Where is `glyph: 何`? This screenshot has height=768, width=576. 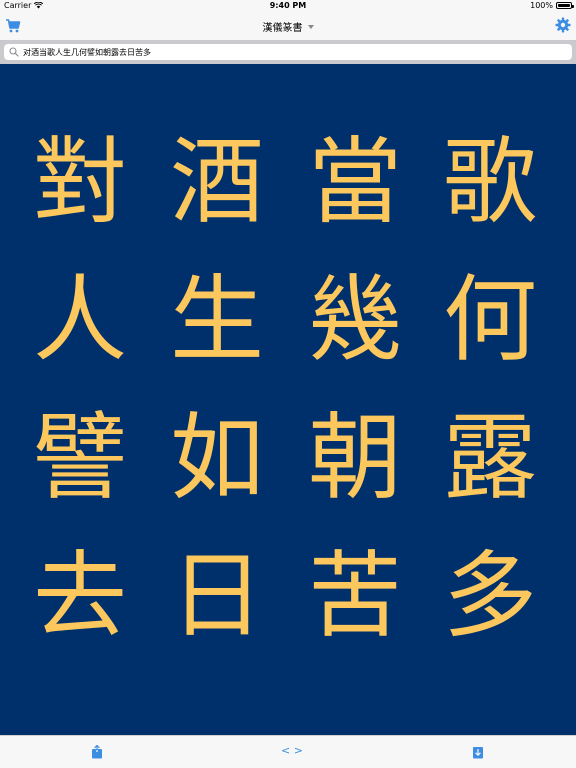
glyph: 何 is located at coordinates (489, 320).